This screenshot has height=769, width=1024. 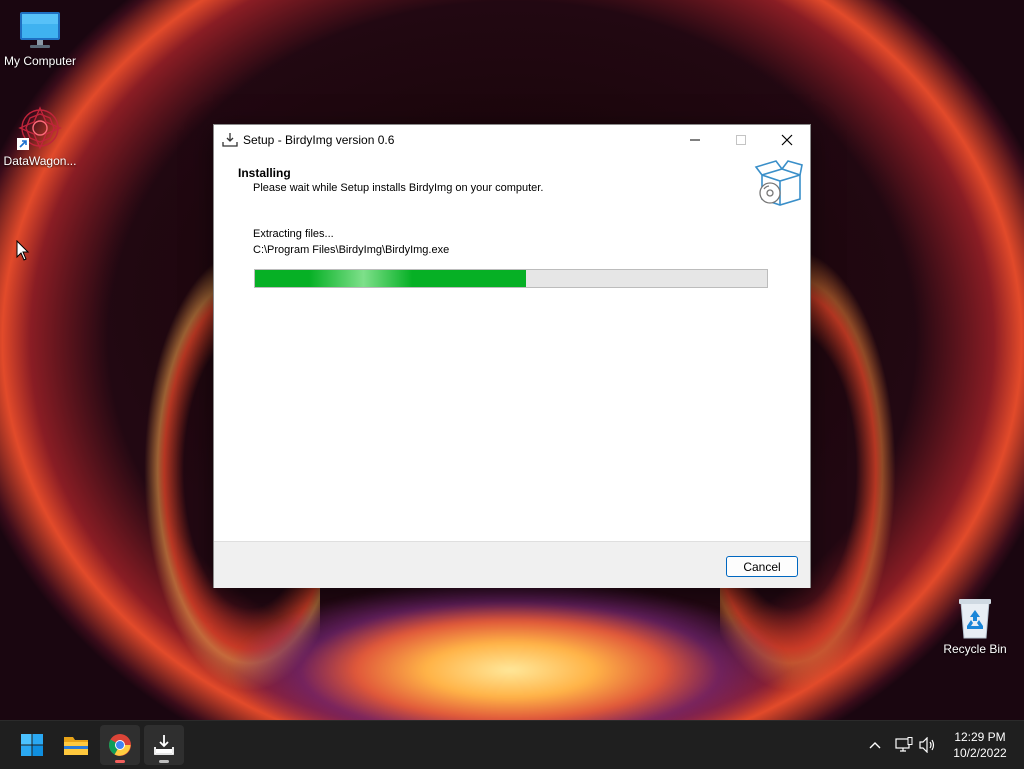 I want to click on taskbar-setup, so click(x=164, y=745).